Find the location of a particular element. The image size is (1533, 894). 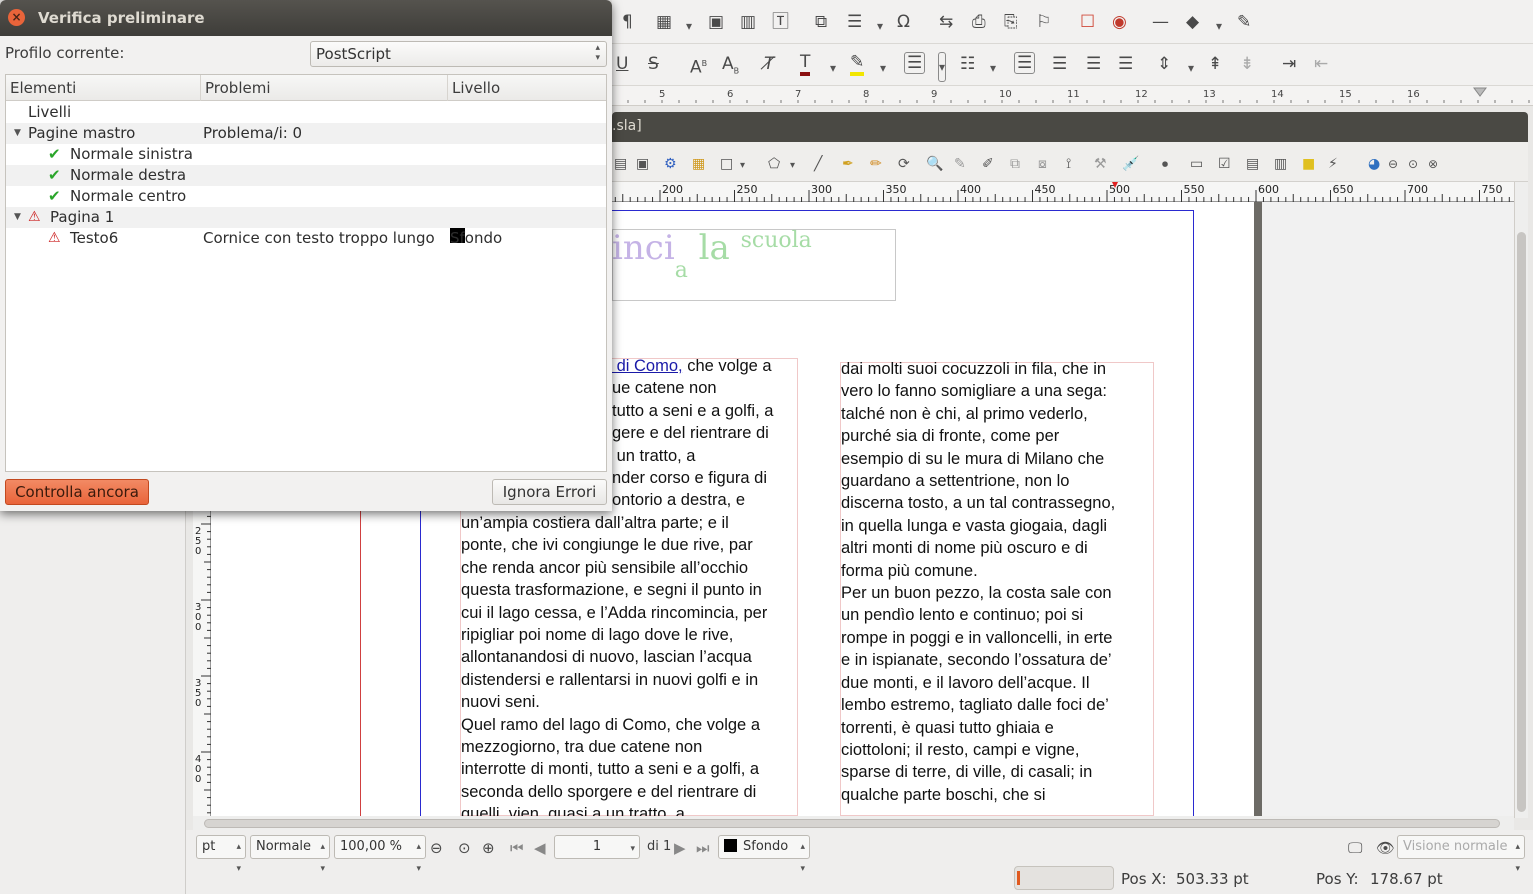

align-right-icon: ☰ is located at coordinates (1093, 64).